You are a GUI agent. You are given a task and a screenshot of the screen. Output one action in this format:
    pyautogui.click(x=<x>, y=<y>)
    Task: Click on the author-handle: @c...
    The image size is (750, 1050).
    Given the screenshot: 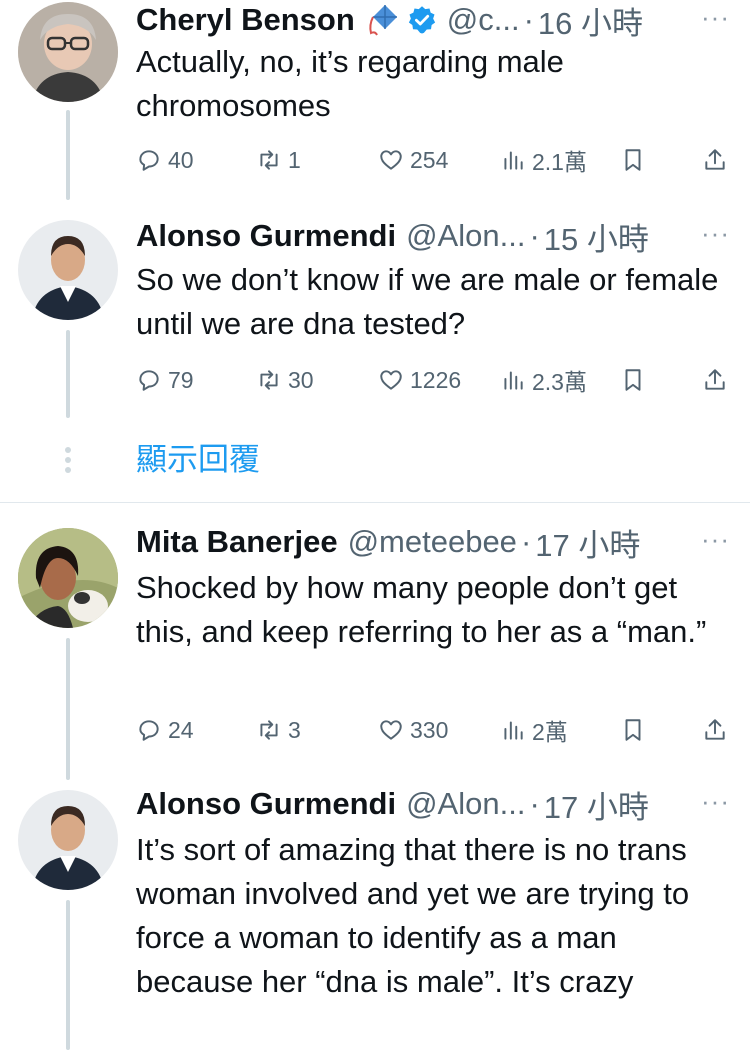 What is the action you would take?
    pyautogui.click(x=483, y=20)
    